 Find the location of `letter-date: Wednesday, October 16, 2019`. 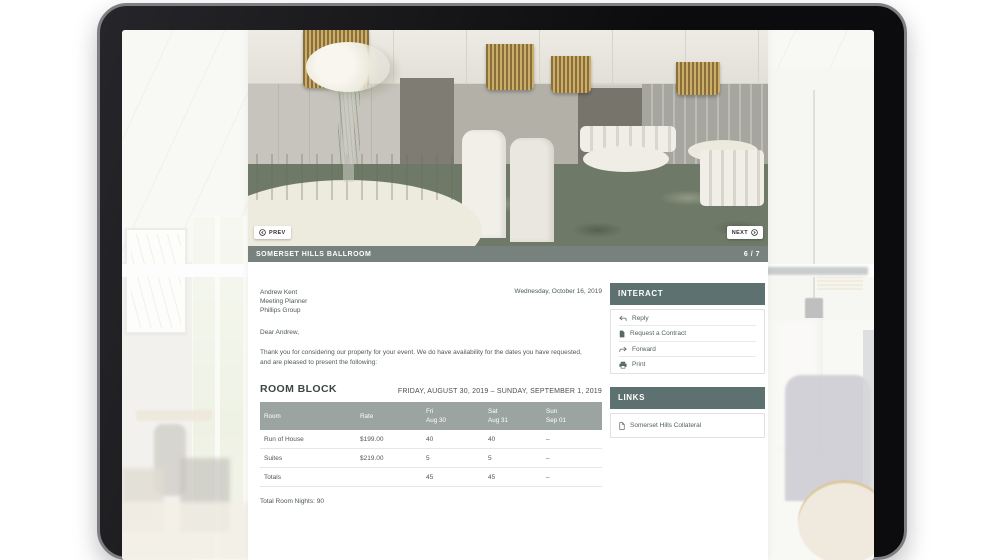

letter-date: Wednesday, October 16, 2019 is located at coordinates (558, 291).